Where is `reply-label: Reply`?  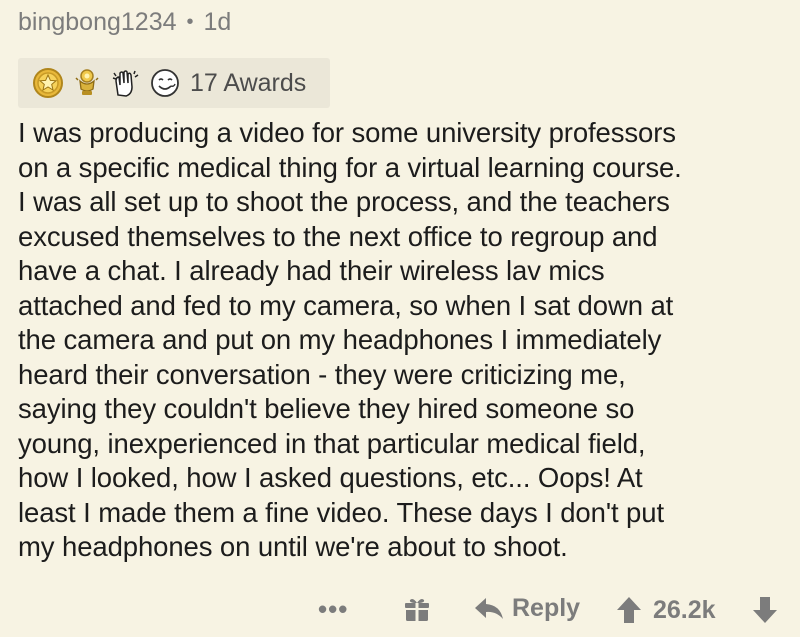
reply-label: Reply is located at coordinates (546, 608).